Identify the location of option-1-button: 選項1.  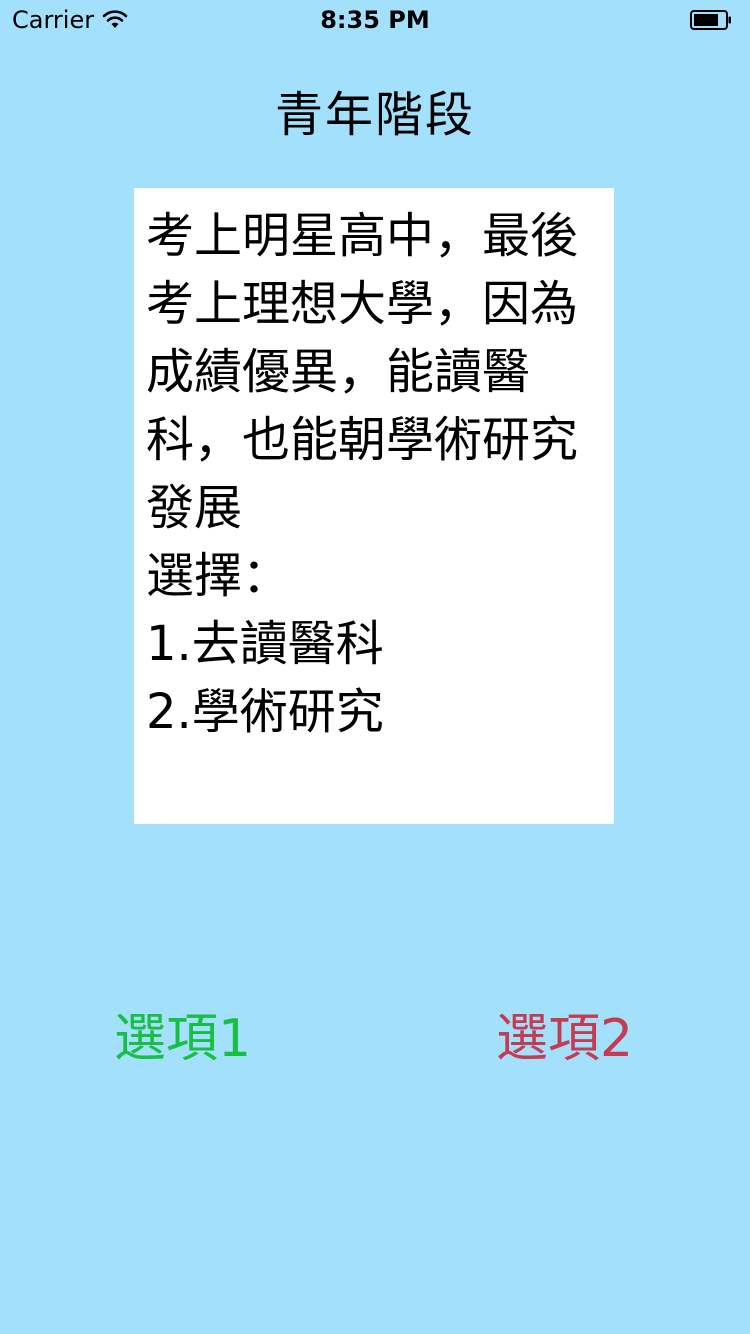
(182, 1039).